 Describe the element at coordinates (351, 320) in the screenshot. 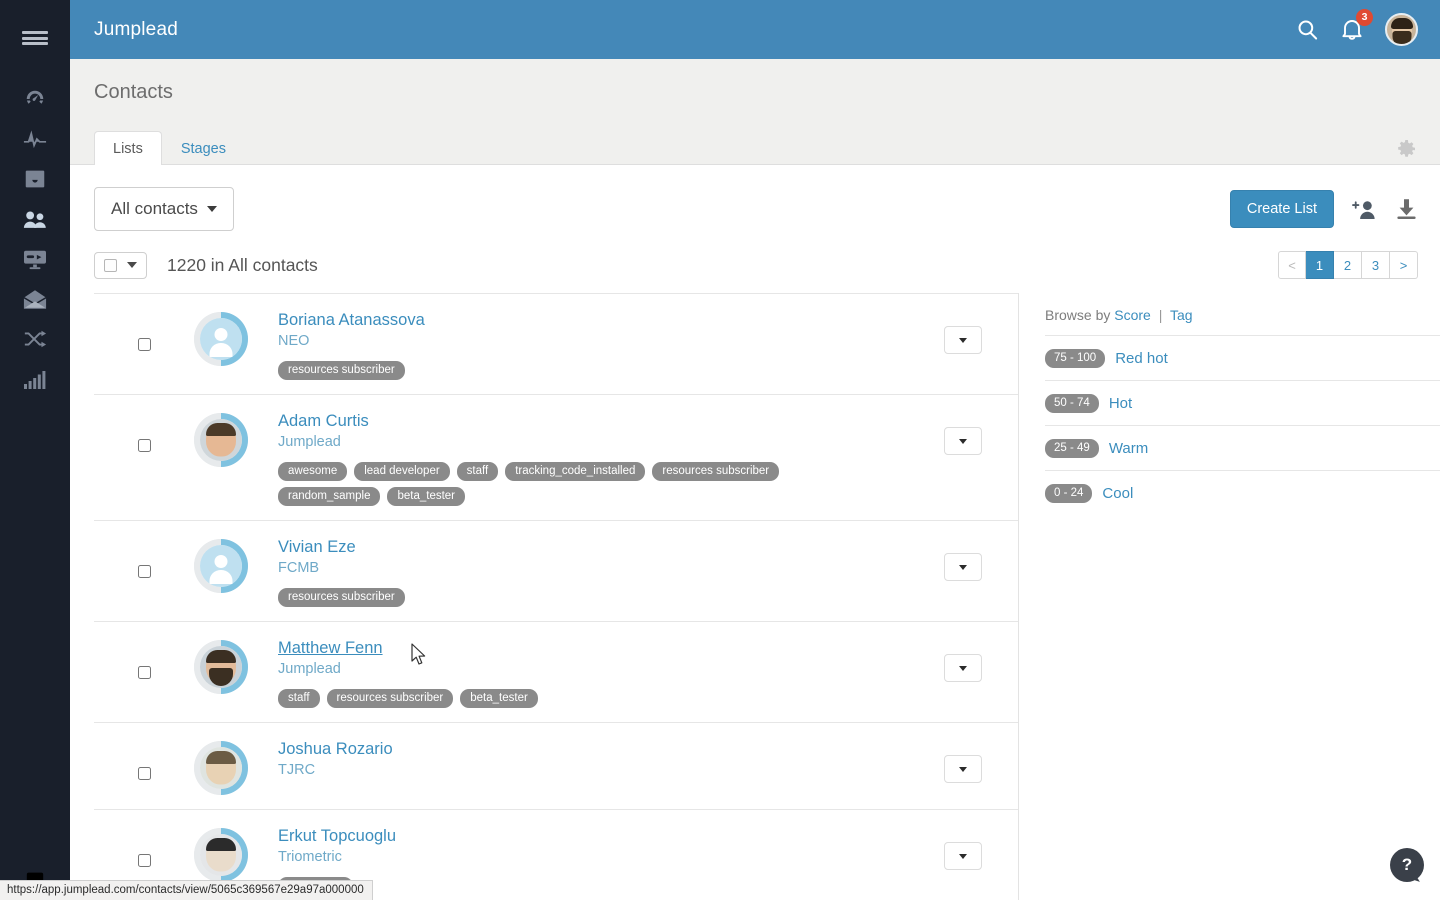

I see `contact-name-link: Boriana Atanassova` at that location.